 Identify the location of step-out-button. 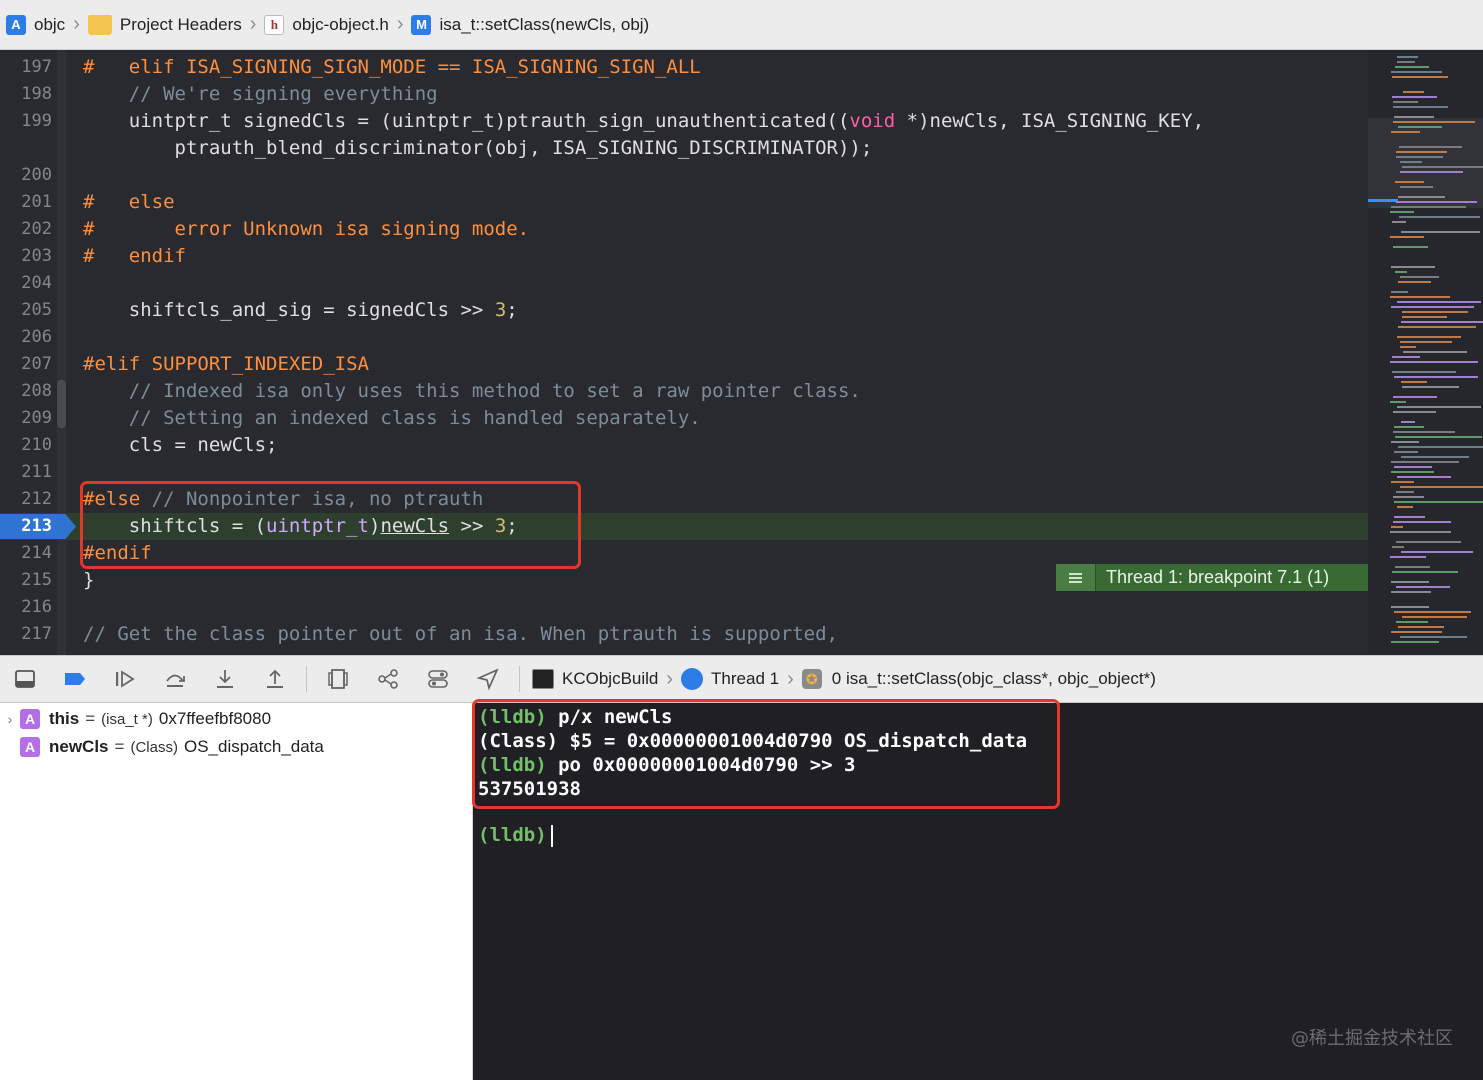
(275, 679).